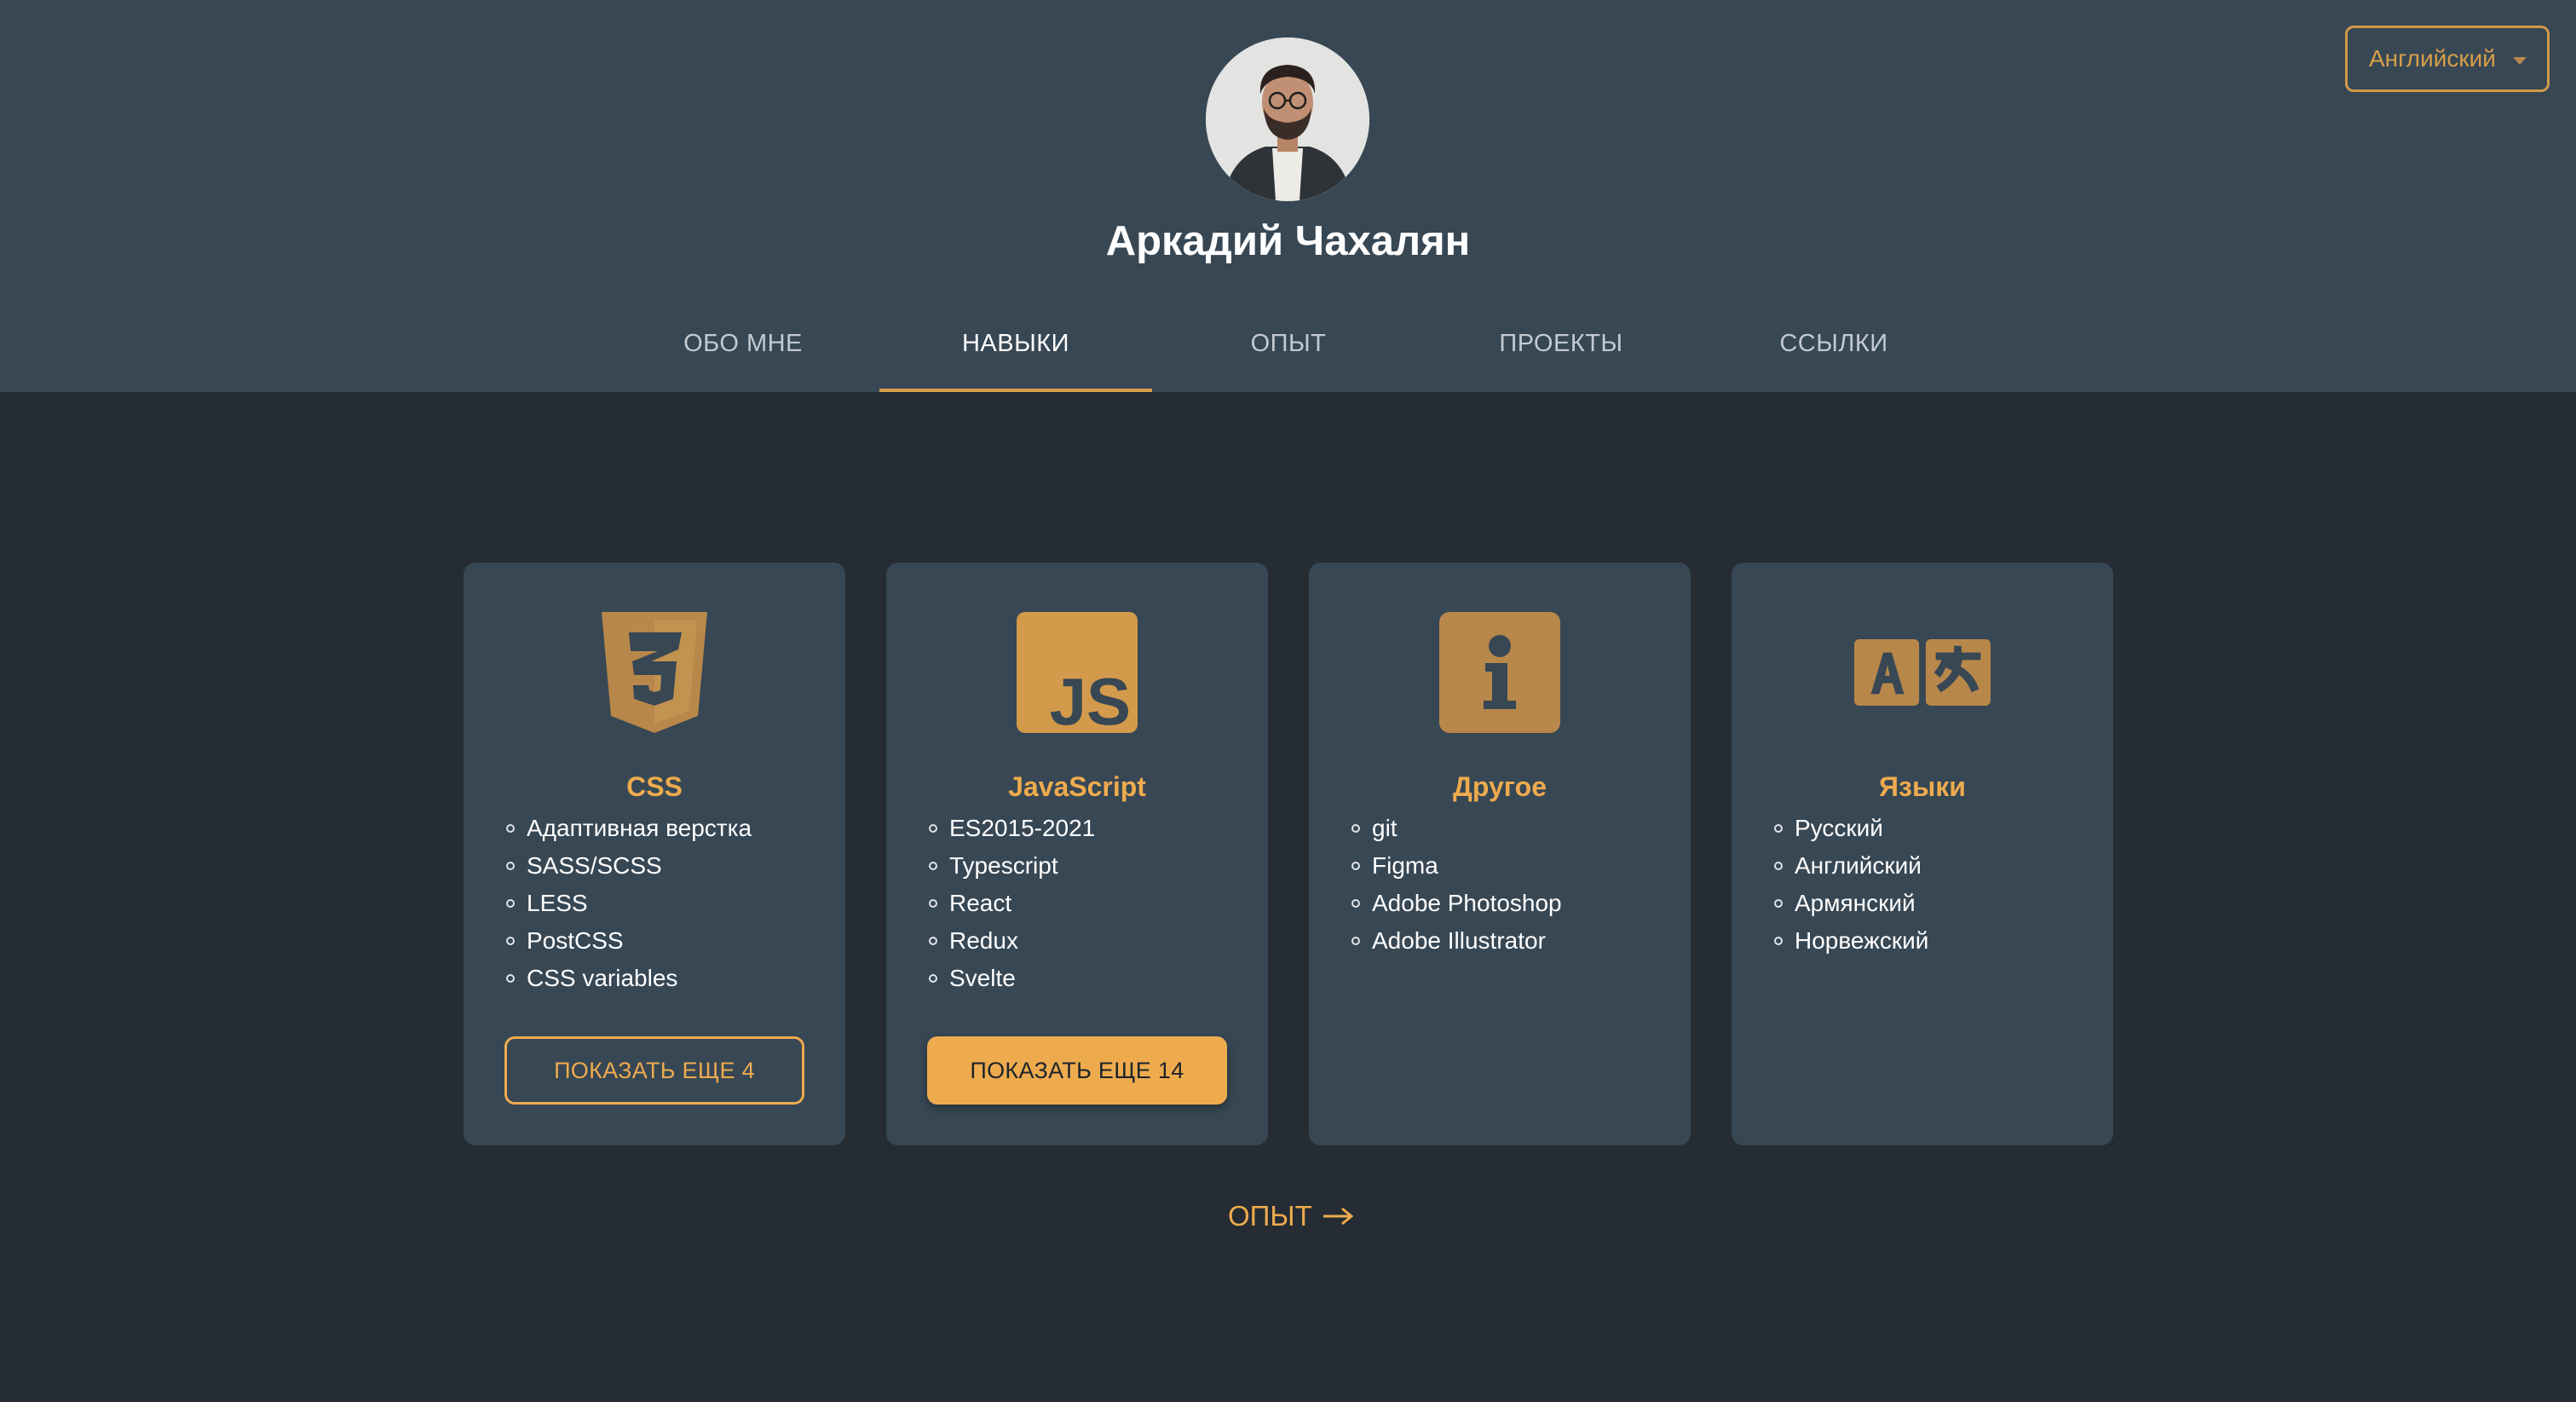  I want to click on avatar, so click(1287, 119).